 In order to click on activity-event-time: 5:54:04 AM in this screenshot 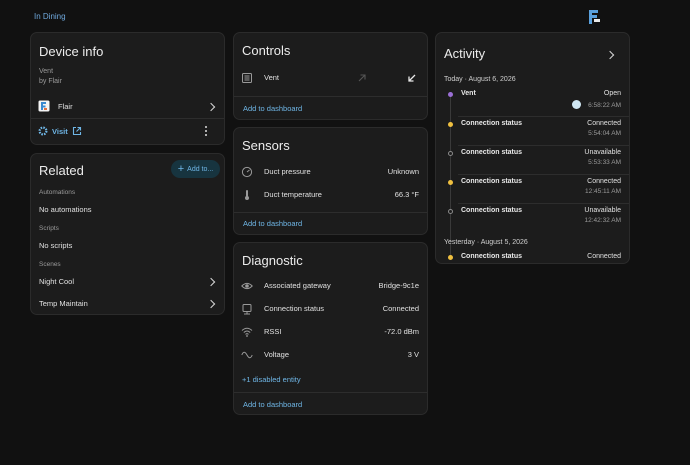, I will do `click(604, 133)`.